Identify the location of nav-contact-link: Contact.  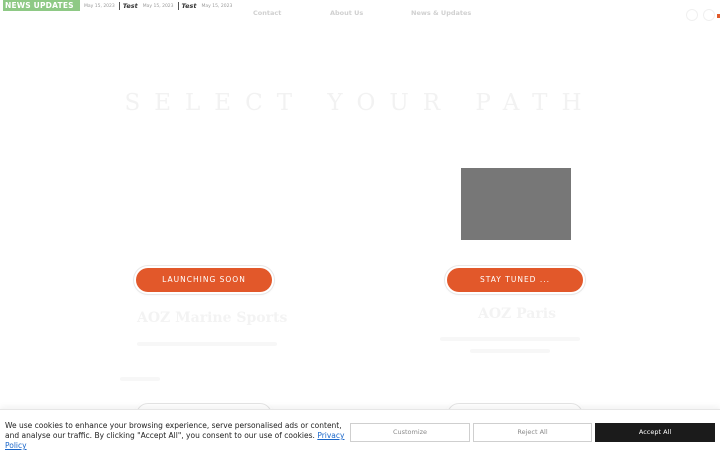
(267, 13).